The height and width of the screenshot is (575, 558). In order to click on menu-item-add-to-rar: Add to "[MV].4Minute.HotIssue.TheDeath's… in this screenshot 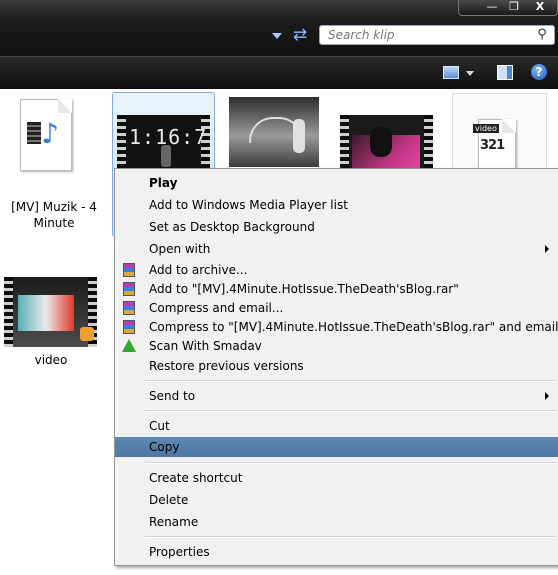, I will do `click(337, 289)`.